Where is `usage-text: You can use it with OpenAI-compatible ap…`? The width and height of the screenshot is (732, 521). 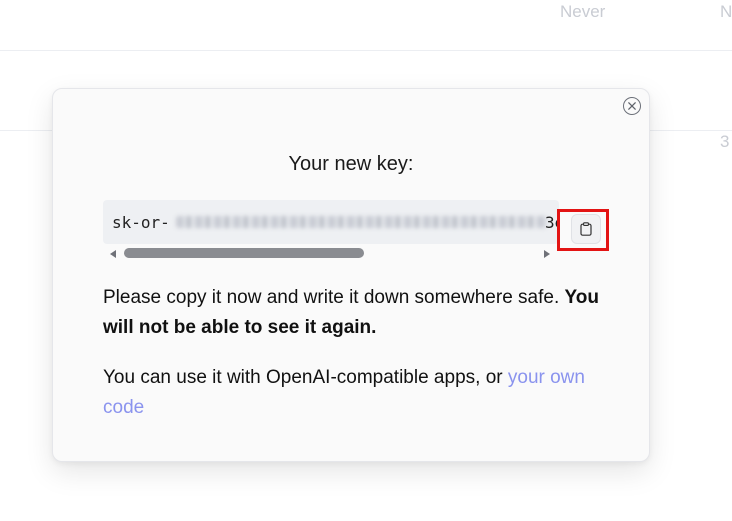
usage-text: You can use it with OpenAI-compatible ap… is located at coordinates (353, 393).